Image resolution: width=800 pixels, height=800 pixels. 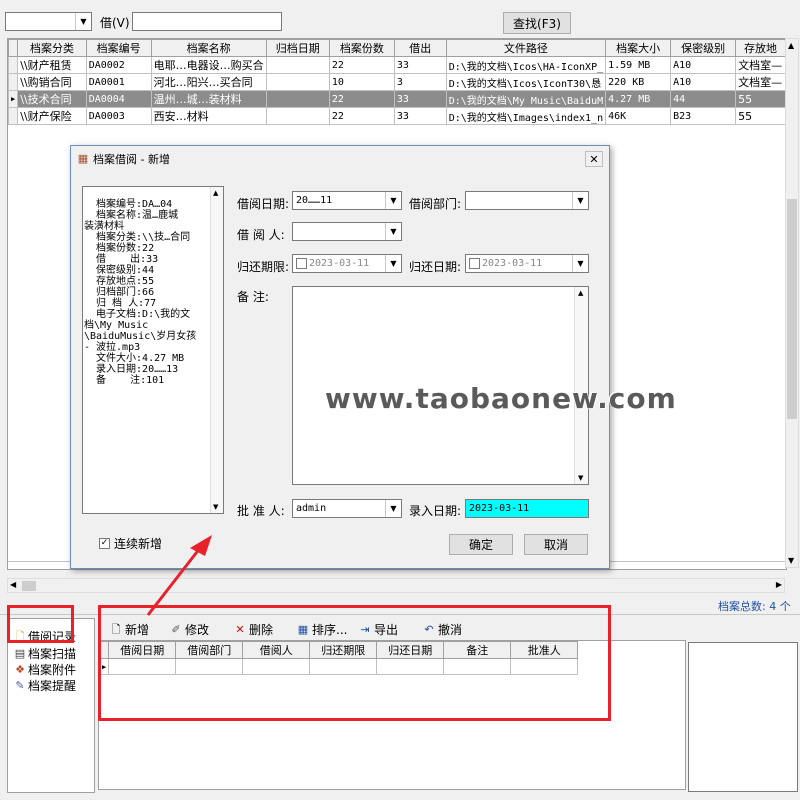 I want to click on watermark: www.taobaonew.com, so click(x=501, y=398).